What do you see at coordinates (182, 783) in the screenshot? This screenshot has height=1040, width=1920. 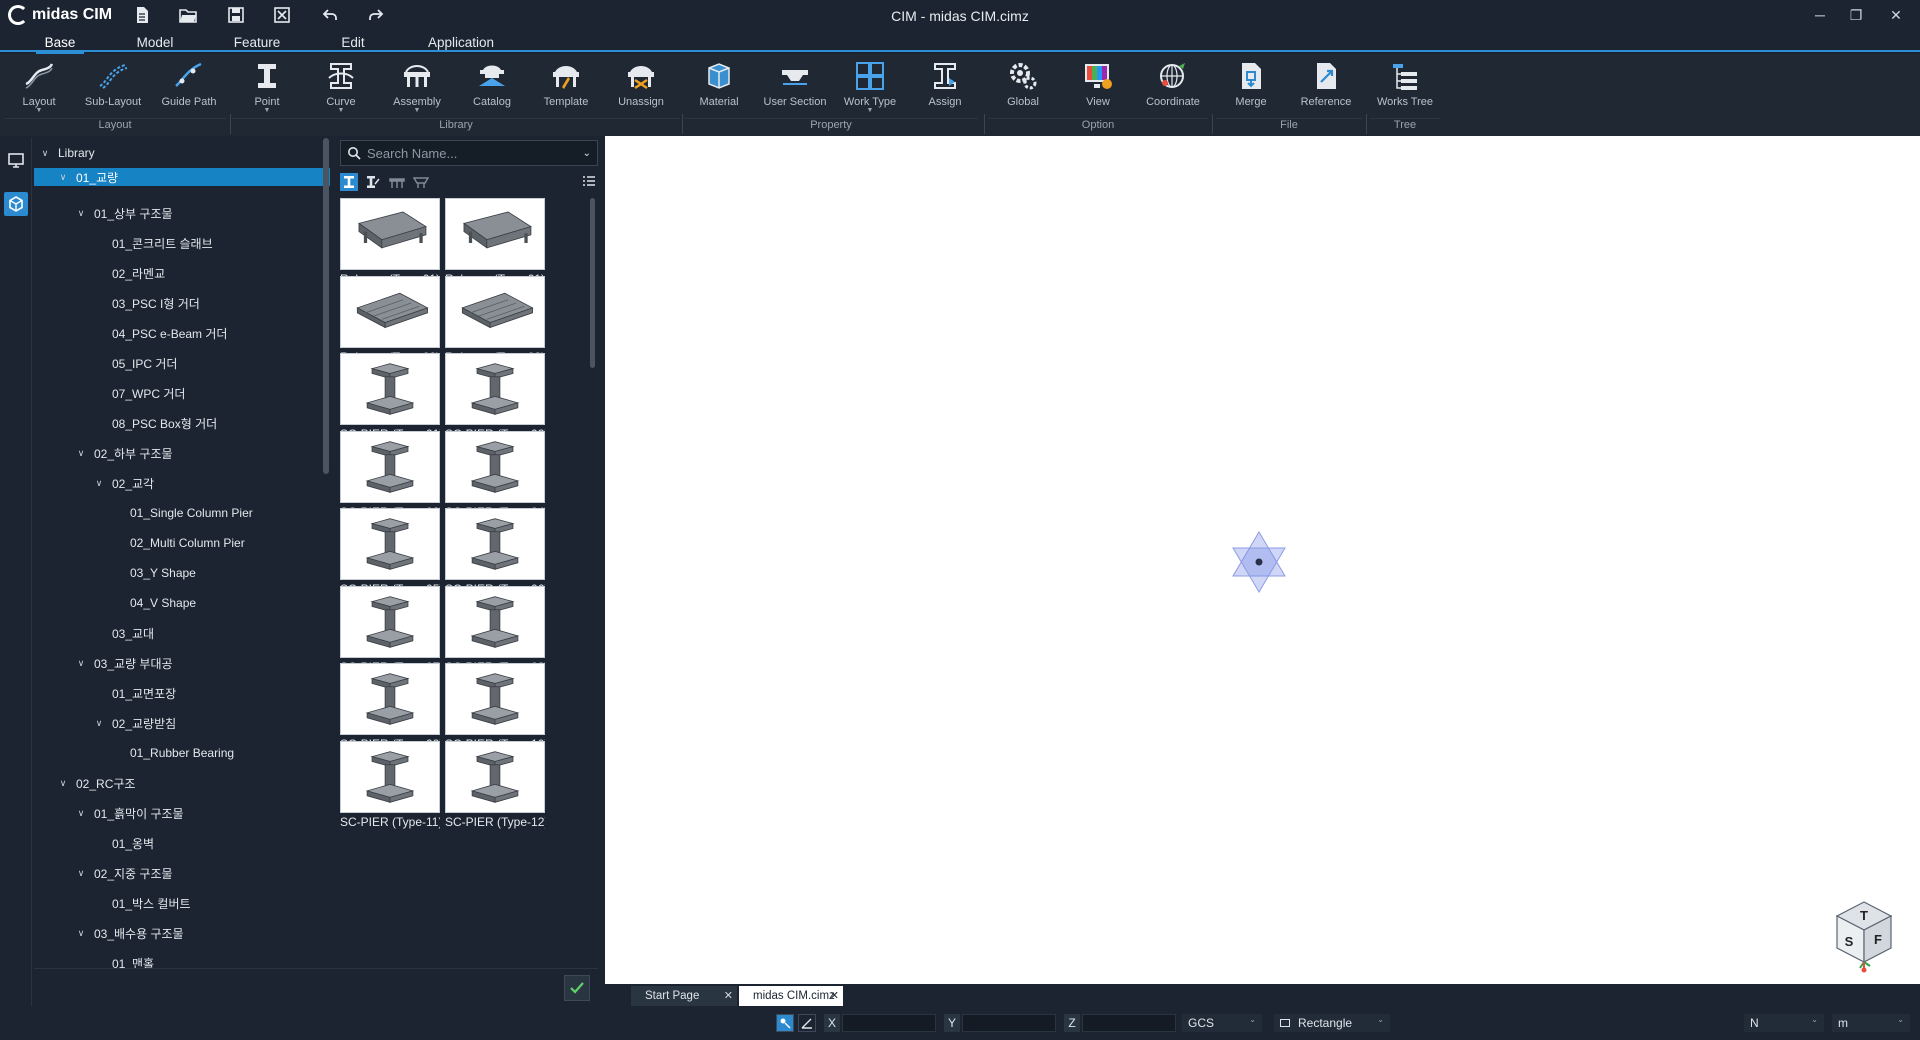 I see `tree-item-02-rc구조: ∨ 02_RC구조` at bounding box center [182, 783].